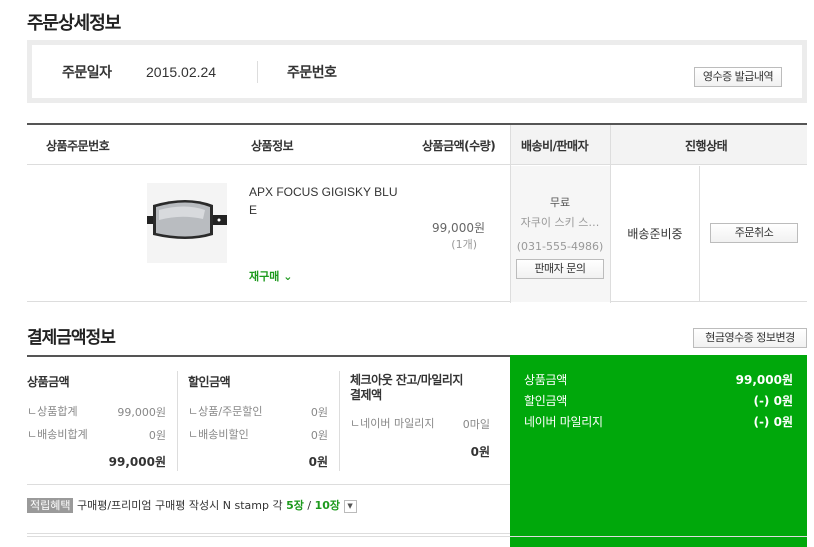 This screenshot has width=814, height=547. I want to click on receipt-history-button: 영수증 발급내역, so click(738, 77).